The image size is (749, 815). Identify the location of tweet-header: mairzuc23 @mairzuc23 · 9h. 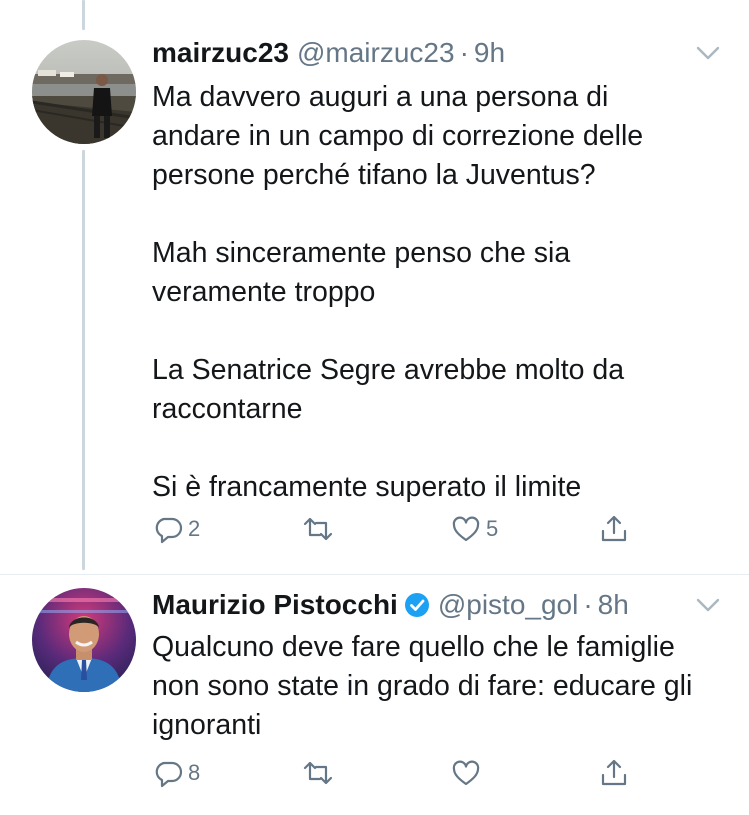
(328, 53).